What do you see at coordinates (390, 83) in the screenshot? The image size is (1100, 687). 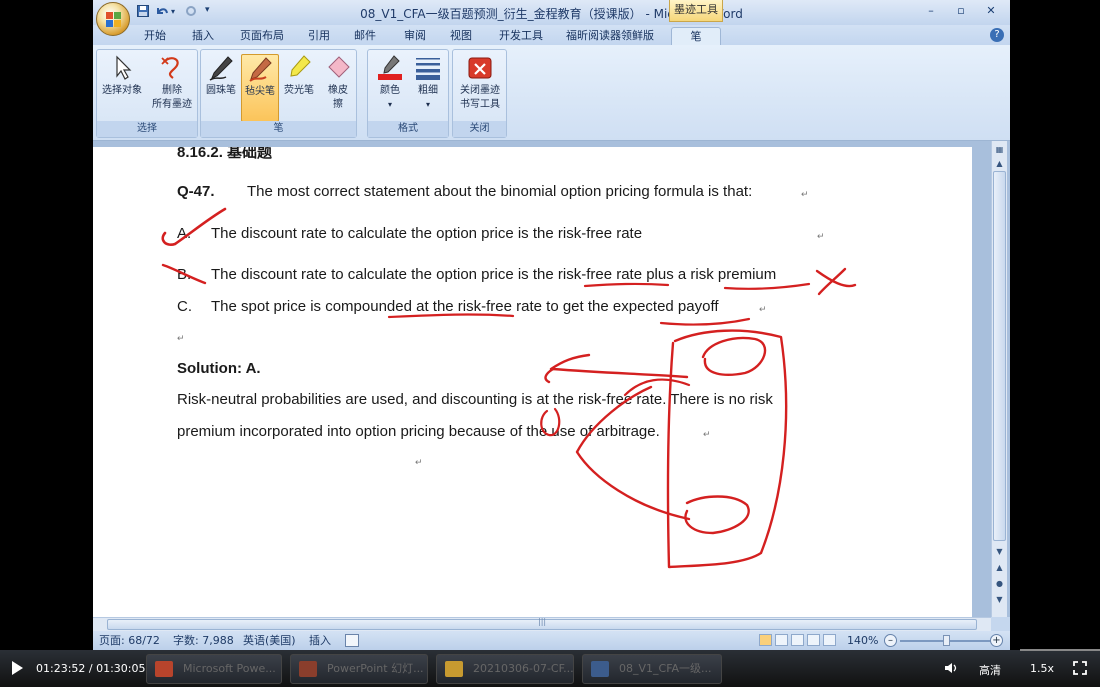 I see `color-button: 颜色 ▾` at bounding box center [390, 83].